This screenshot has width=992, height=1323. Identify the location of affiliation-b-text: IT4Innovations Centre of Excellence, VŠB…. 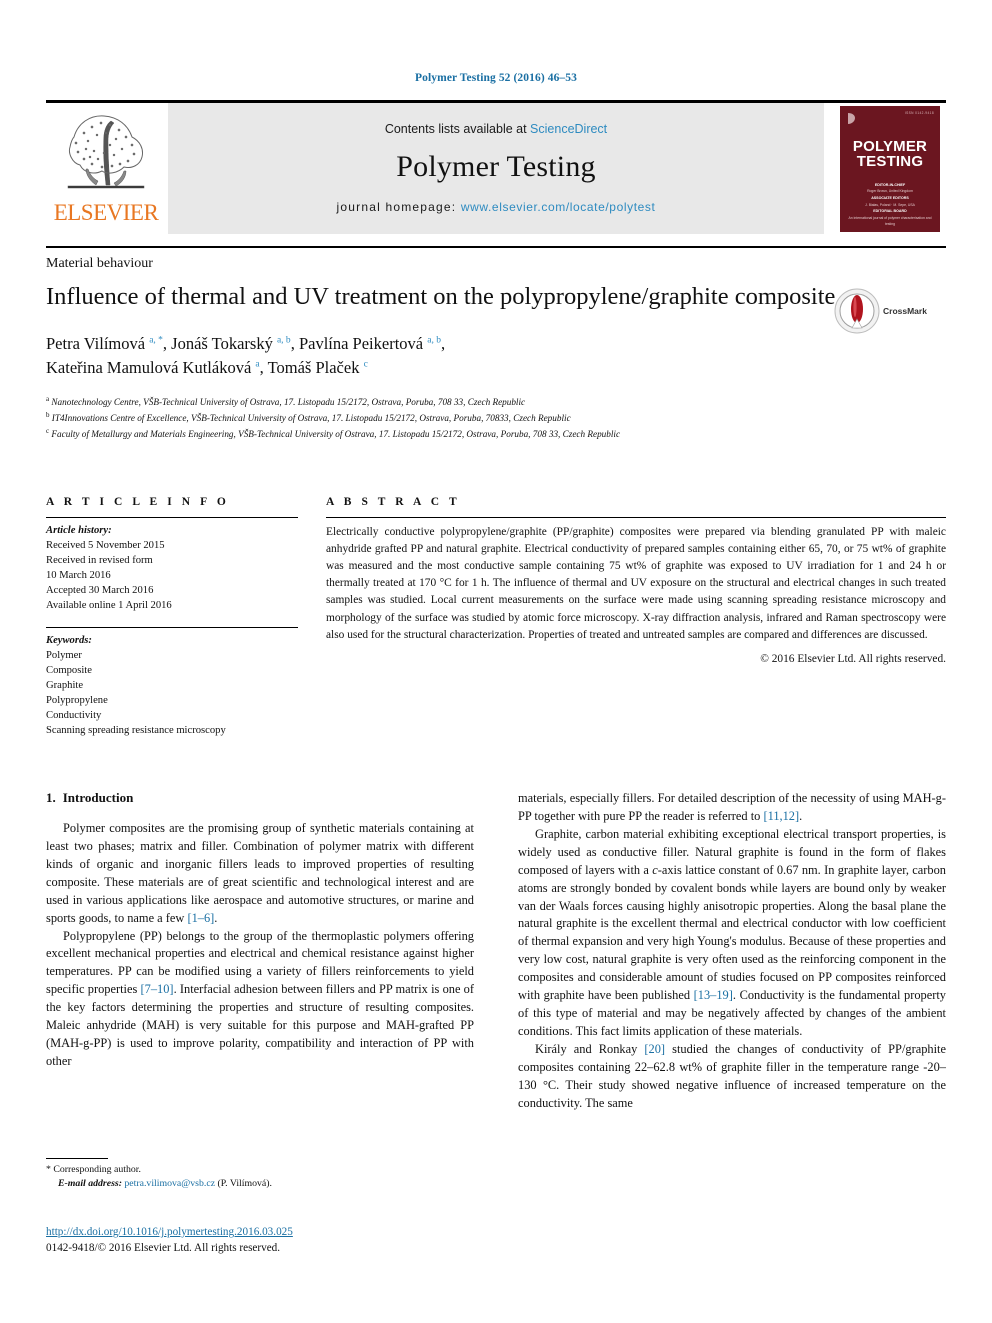
(311, 418).